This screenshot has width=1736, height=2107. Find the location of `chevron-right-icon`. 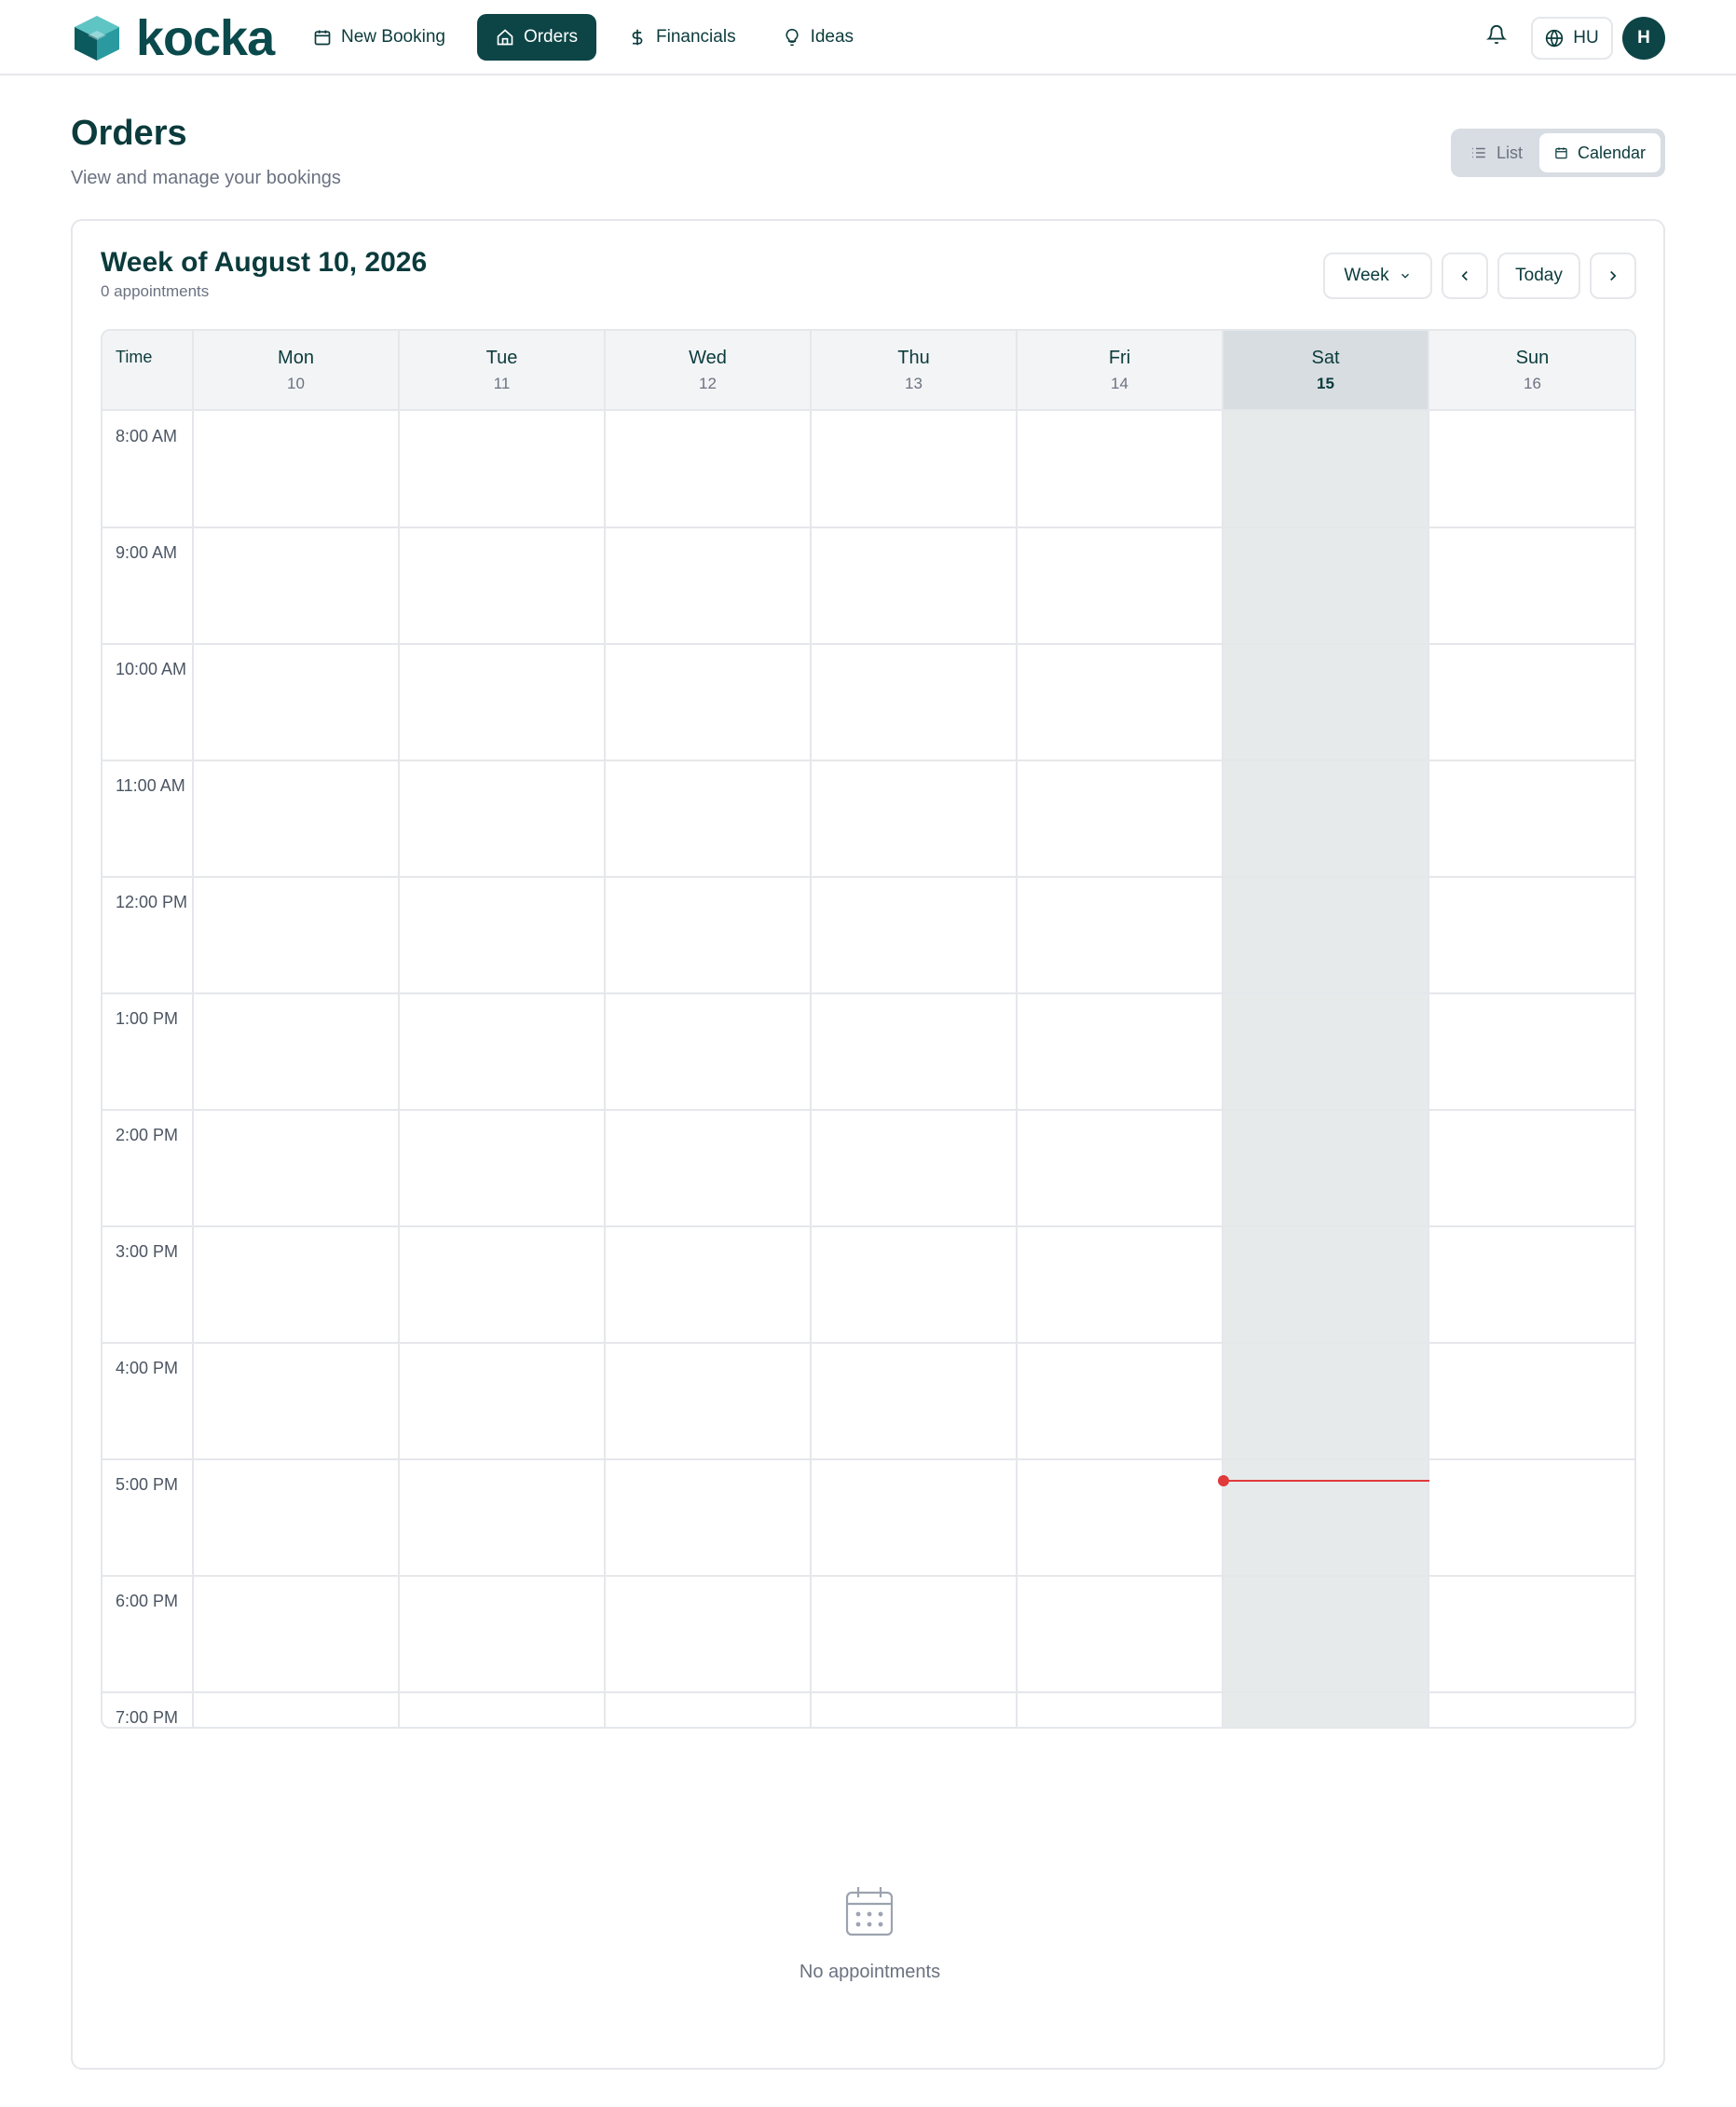

chevron-right-icon is located at coordinates (1613, 275).